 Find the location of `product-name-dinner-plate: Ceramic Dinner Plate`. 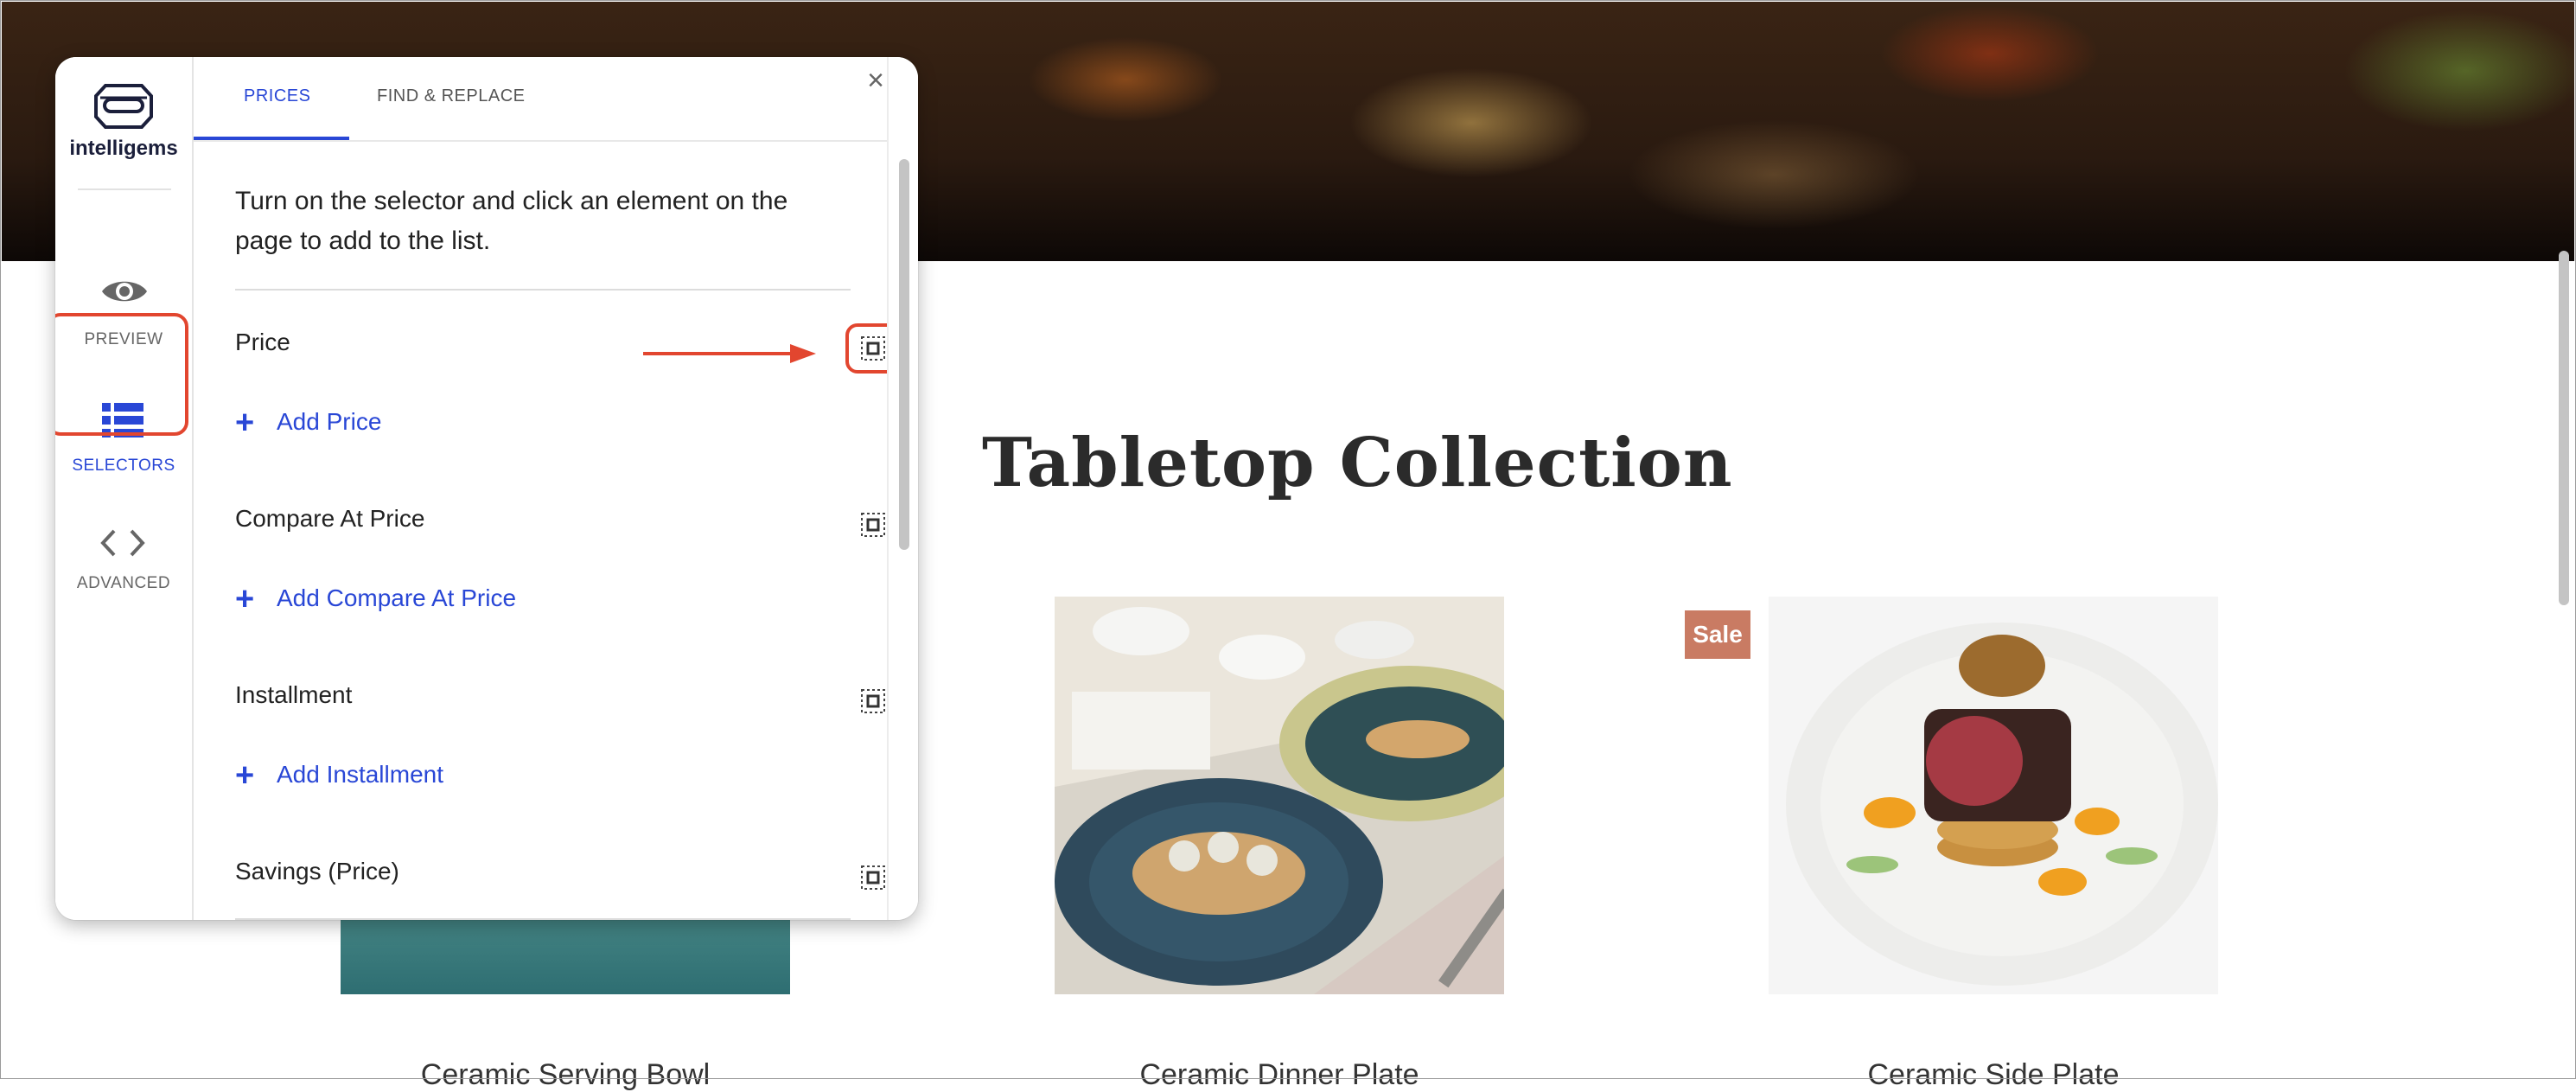

product-name-dinner-plate: Ceramic Dinner Plate is located at coordinates (1279, 1075).